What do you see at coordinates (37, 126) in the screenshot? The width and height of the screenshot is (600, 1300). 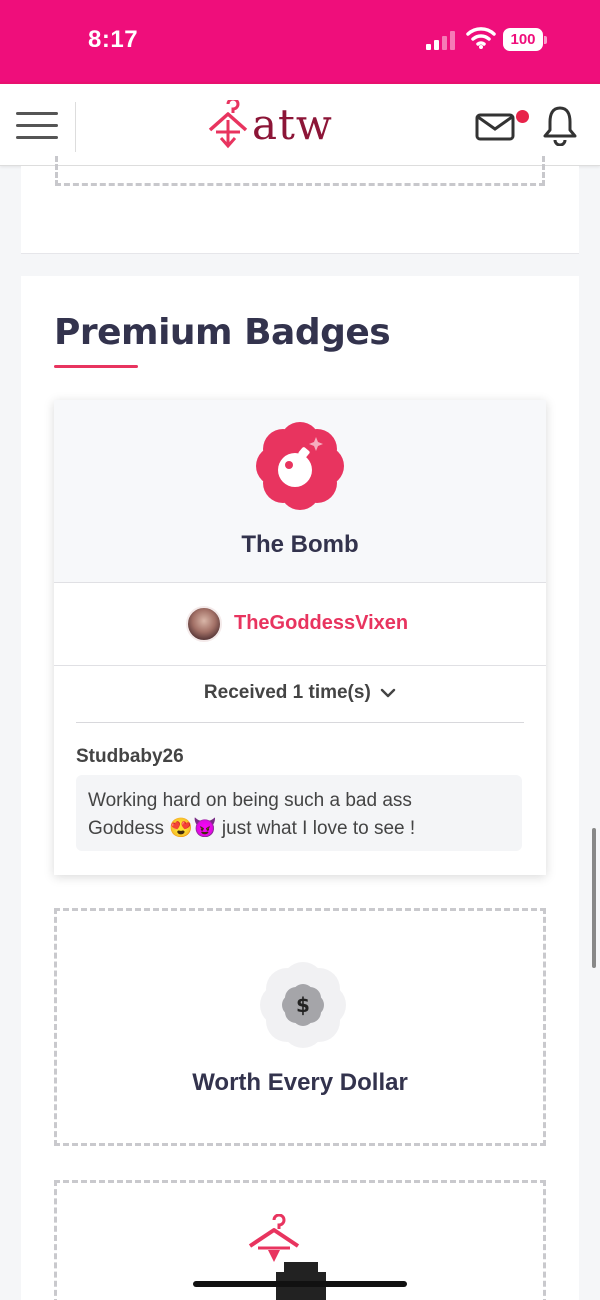 I see `hamburger-icon` at bounding box center [37, 126].